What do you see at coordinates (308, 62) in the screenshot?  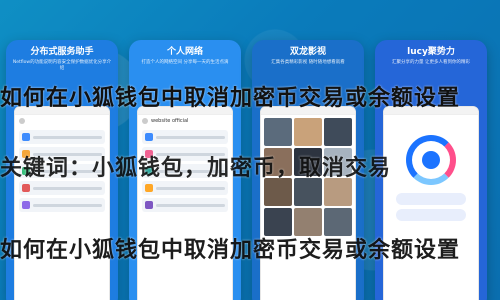 I see `card-subtitle: 汇集各类精彩影视 随时随地想看就看` at bounding box center [308, 62].